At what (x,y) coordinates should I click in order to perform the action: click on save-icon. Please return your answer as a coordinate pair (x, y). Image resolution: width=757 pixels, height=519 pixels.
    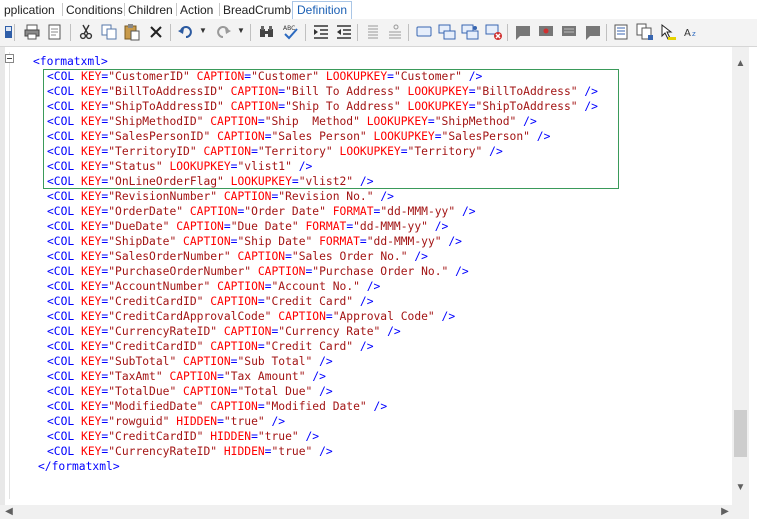
    Looking at the image, I should click on (6, 32).